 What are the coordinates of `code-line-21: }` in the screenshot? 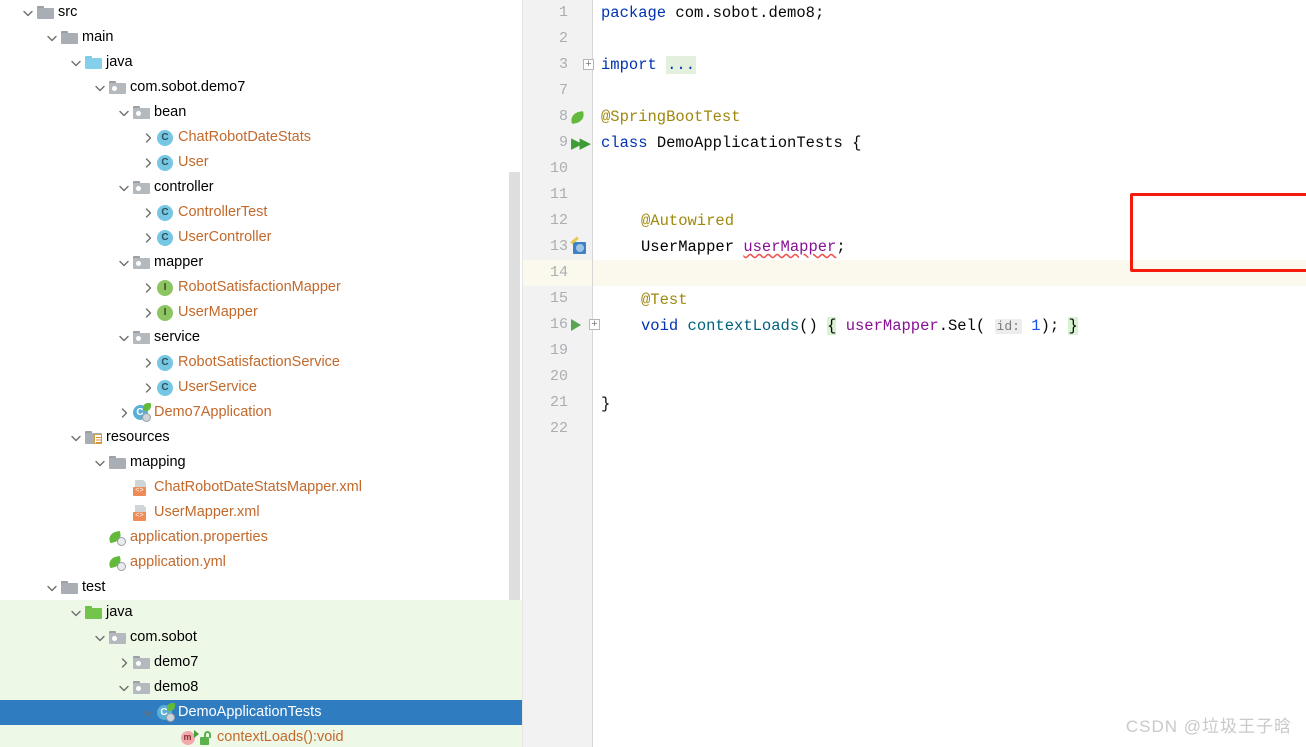 It's located at (605, 404).